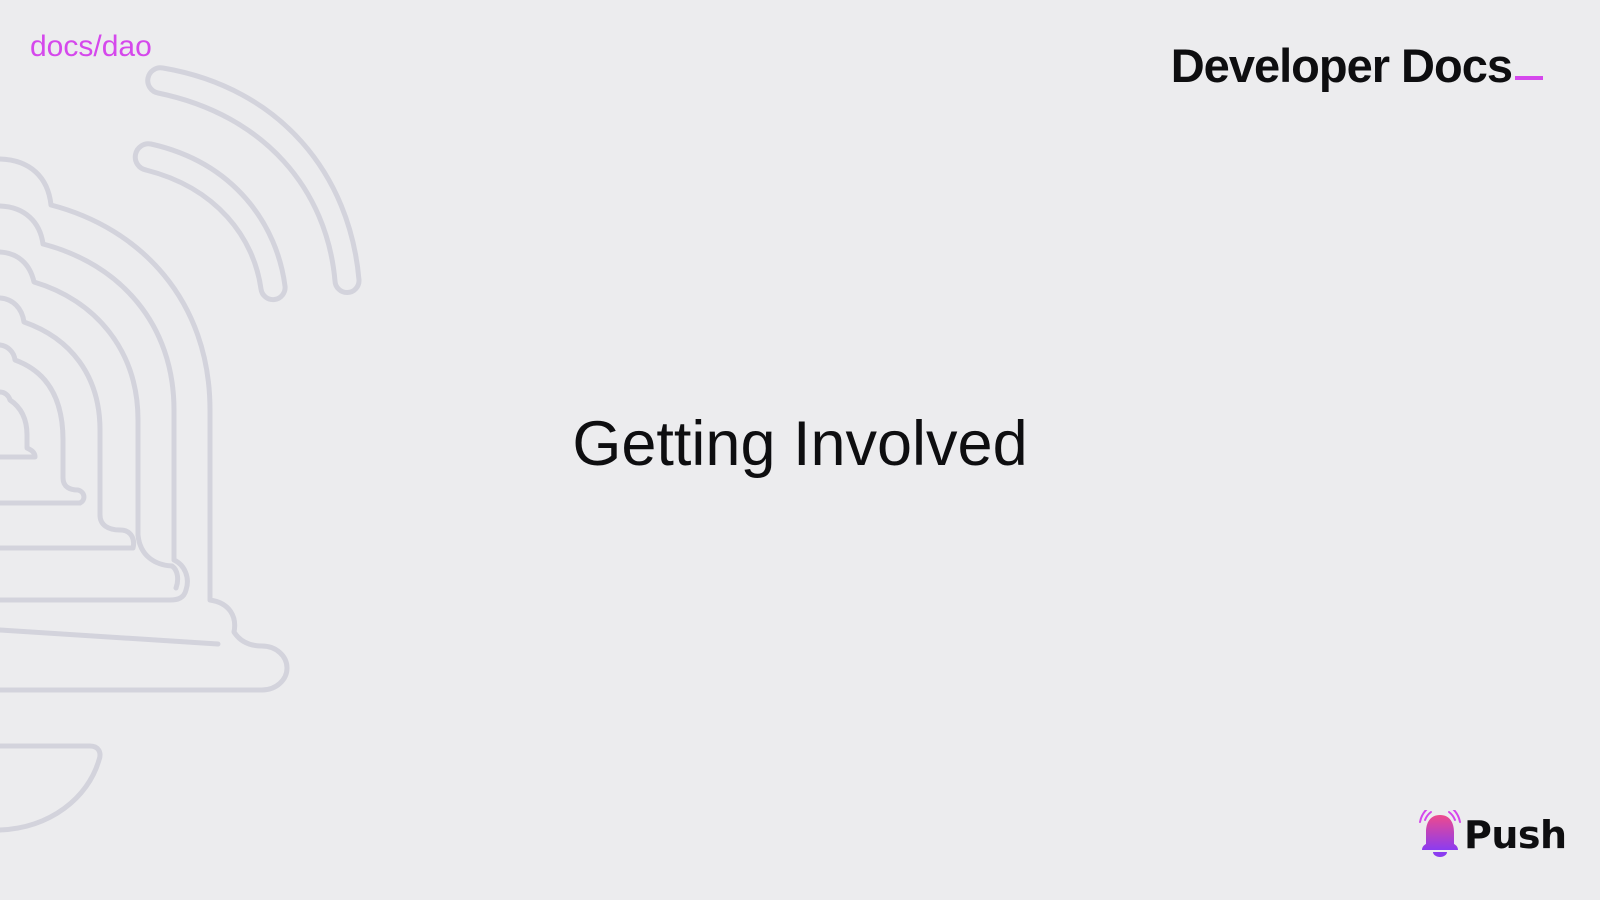  What do you see at coordinates (1529, 78) in the screenshot?
I see `cursor-underscore` at bounding box center [1529, 78].